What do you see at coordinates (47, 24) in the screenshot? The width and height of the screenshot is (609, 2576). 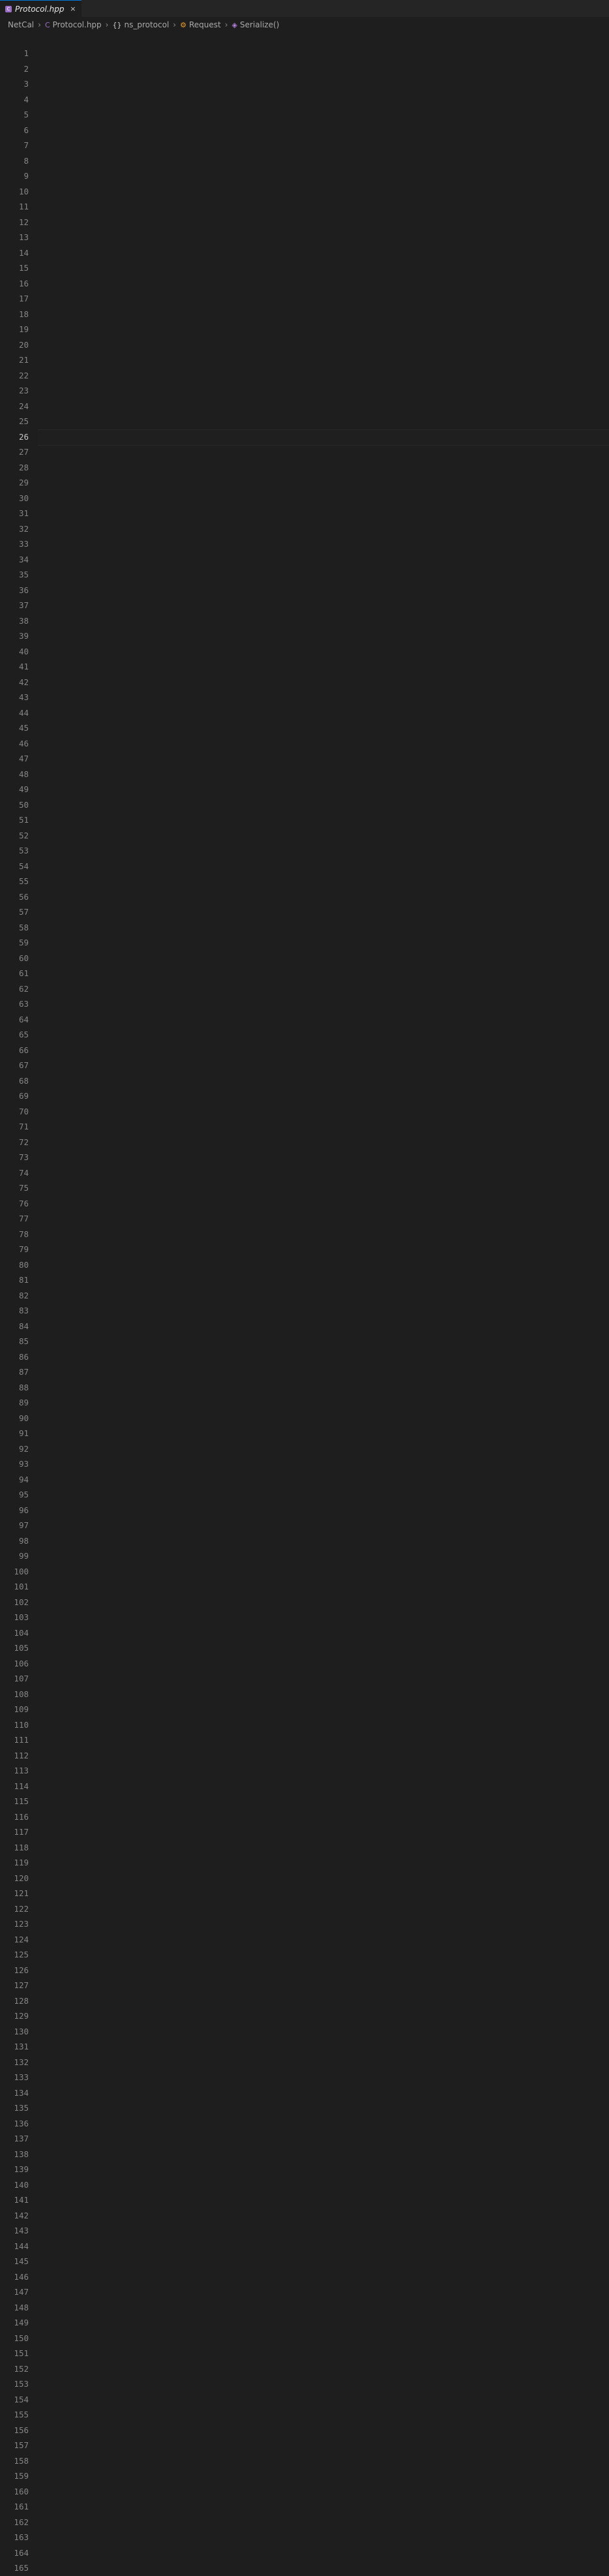 I see `file-icon: C` at bounding box center [47, 24].